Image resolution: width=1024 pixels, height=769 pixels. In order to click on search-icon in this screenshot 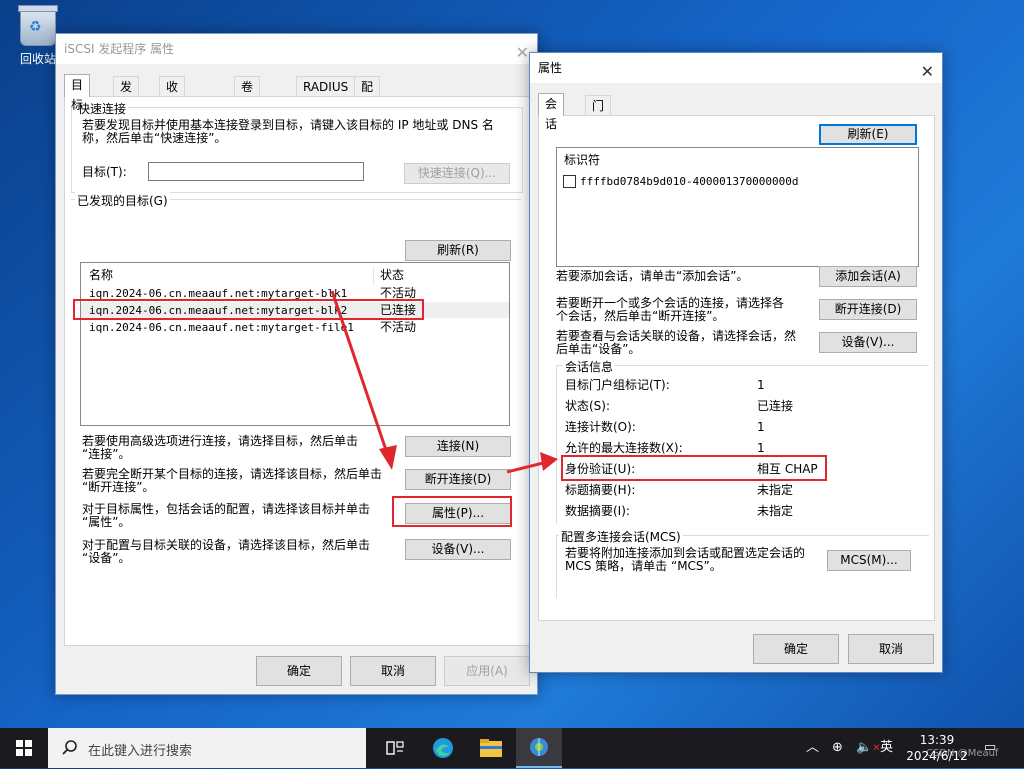, I will do `click(69, 747)`.